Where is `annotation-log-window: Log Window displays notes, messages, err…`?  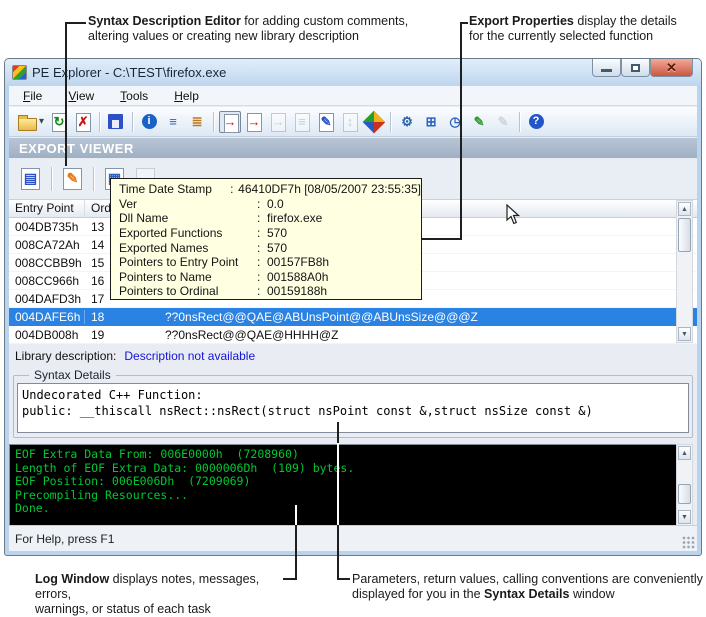
annotation-log-window: Log Window displays notes, messages, err… is located at coordinates (160, 594).